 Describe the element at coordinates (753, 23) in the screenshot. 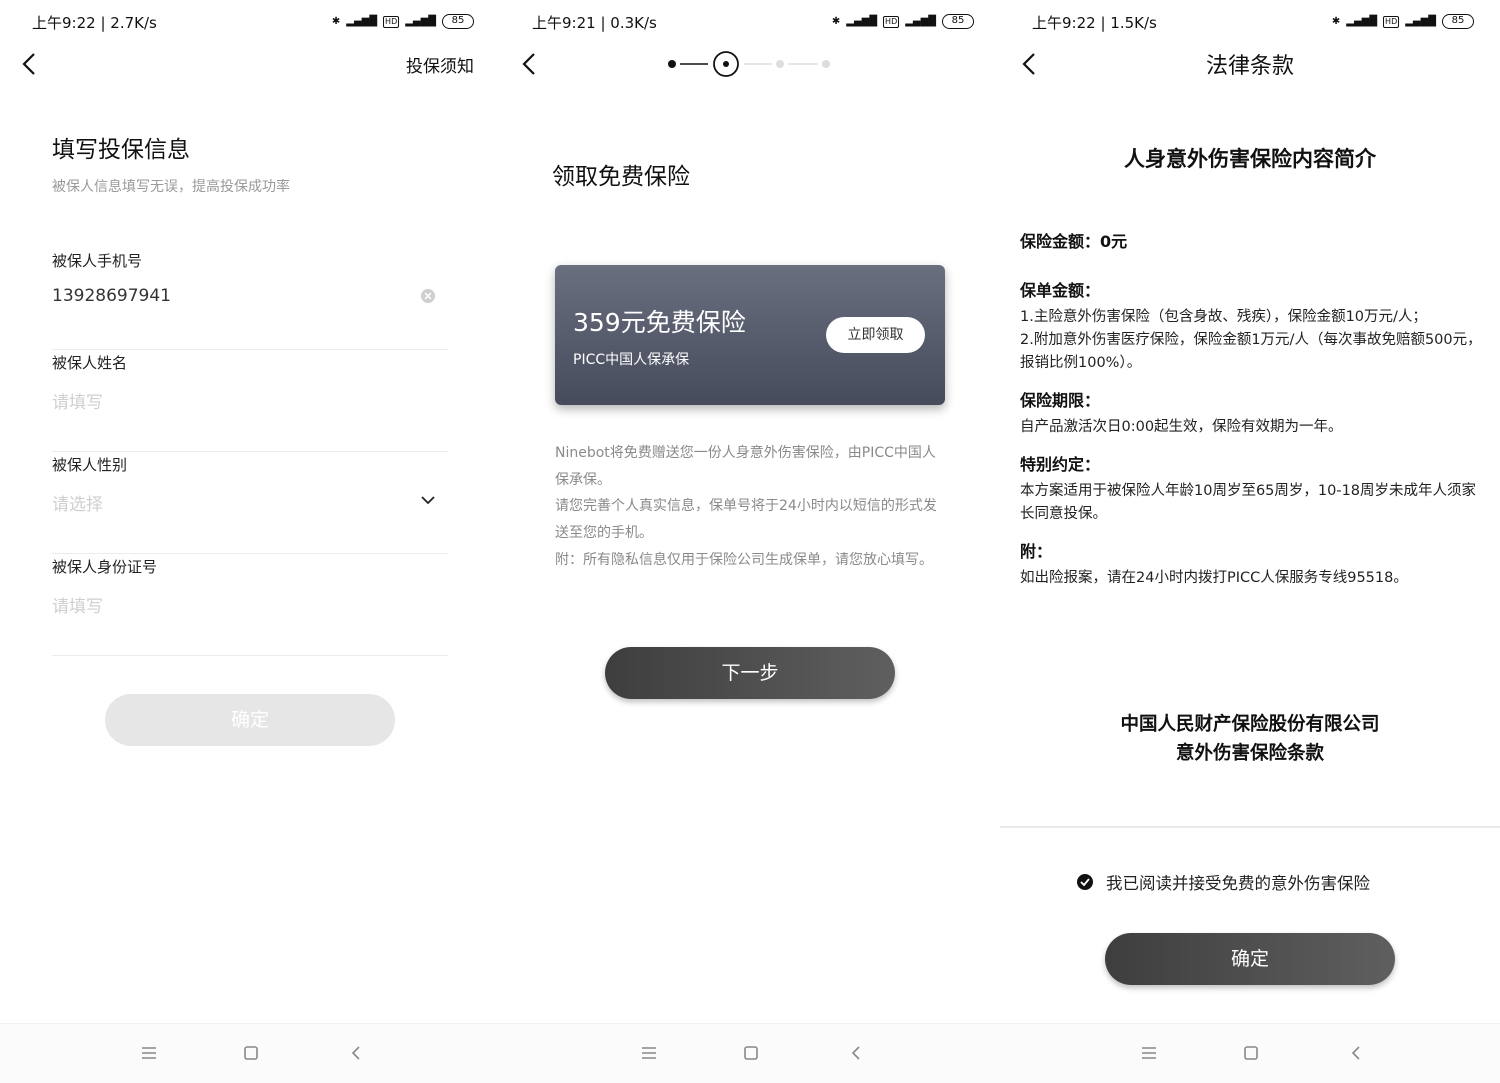

I see `status-bar: 上午9:21 | 0.3K/s ✱ ▂▄▆█ HD ▂▄▆█ 85` at that location.